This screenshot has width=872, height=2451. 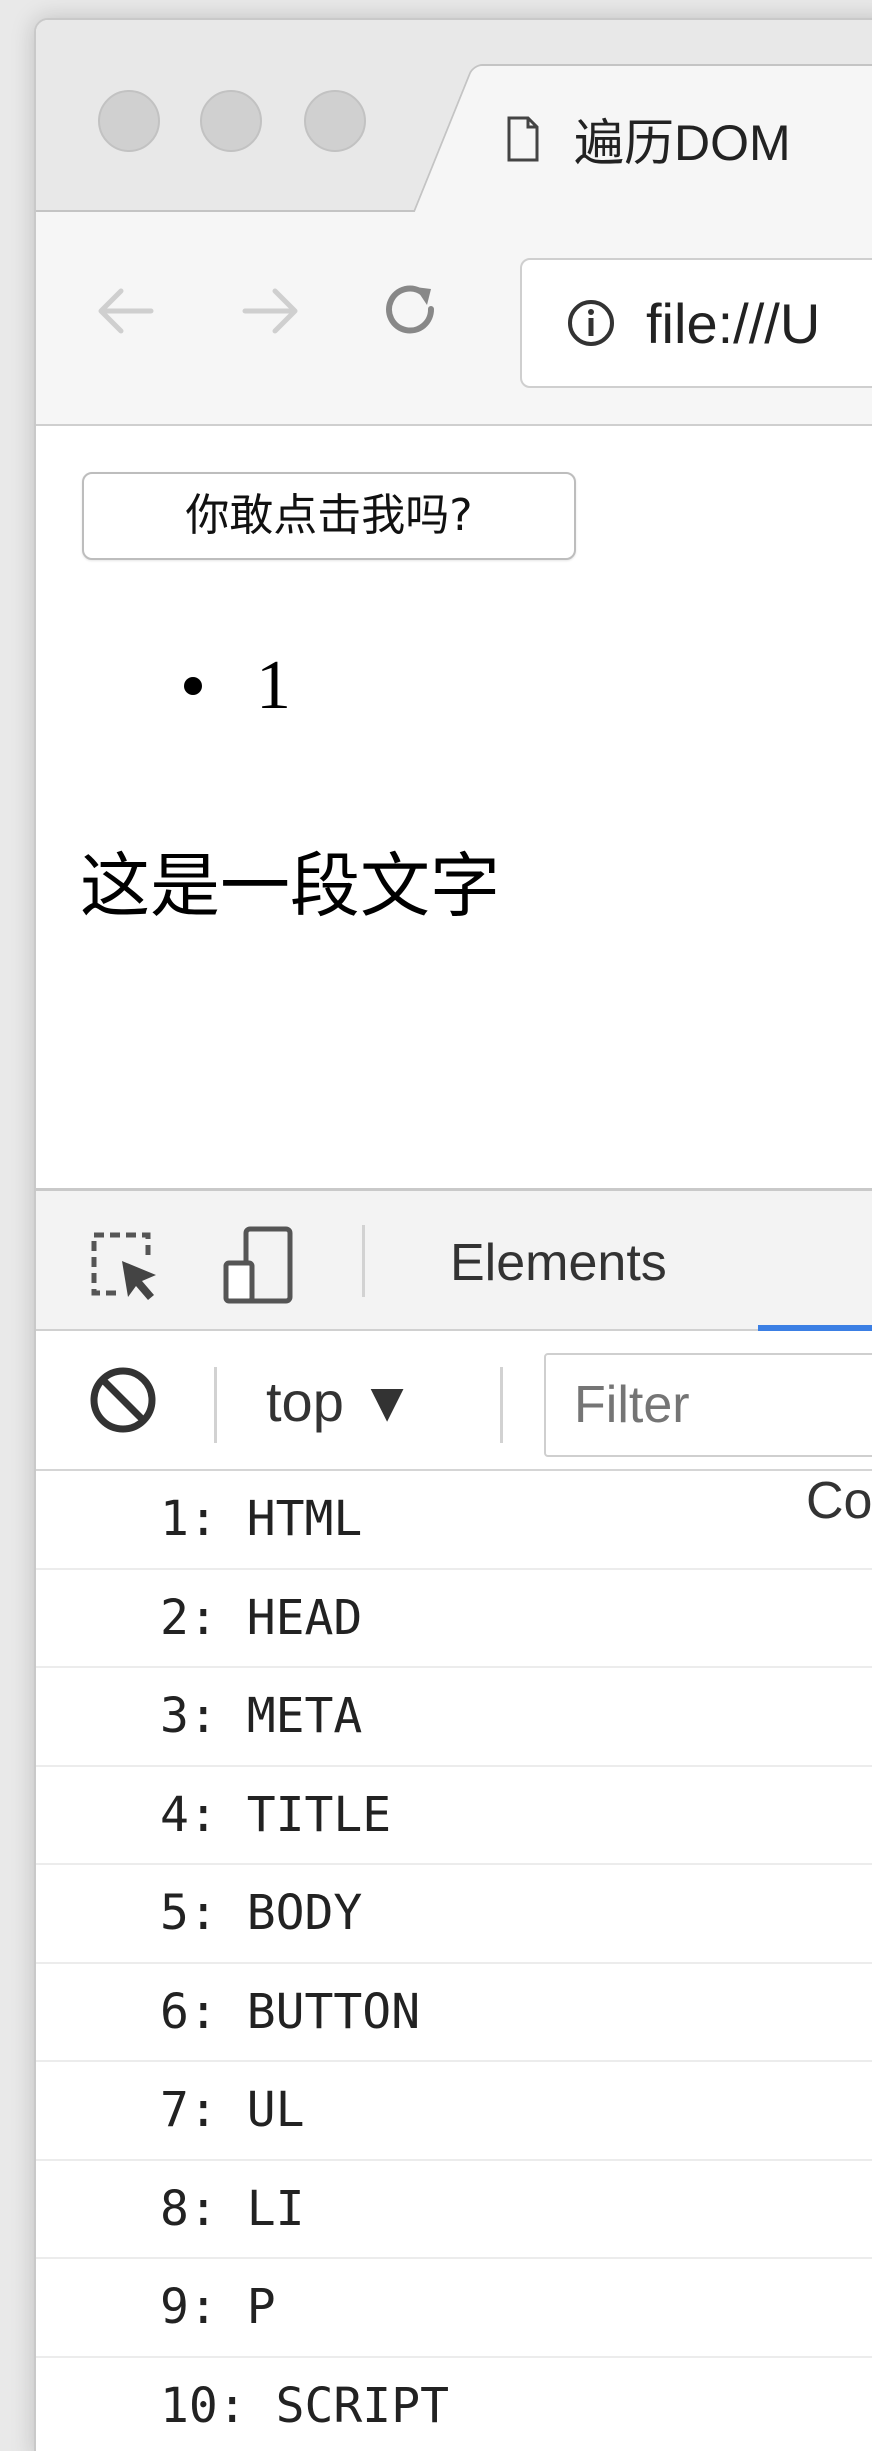 What do you see at coordinates (454, 1914) in the screenshot?
I see `console-log-row: 5: BODY` at bounding box center [454, 1914].